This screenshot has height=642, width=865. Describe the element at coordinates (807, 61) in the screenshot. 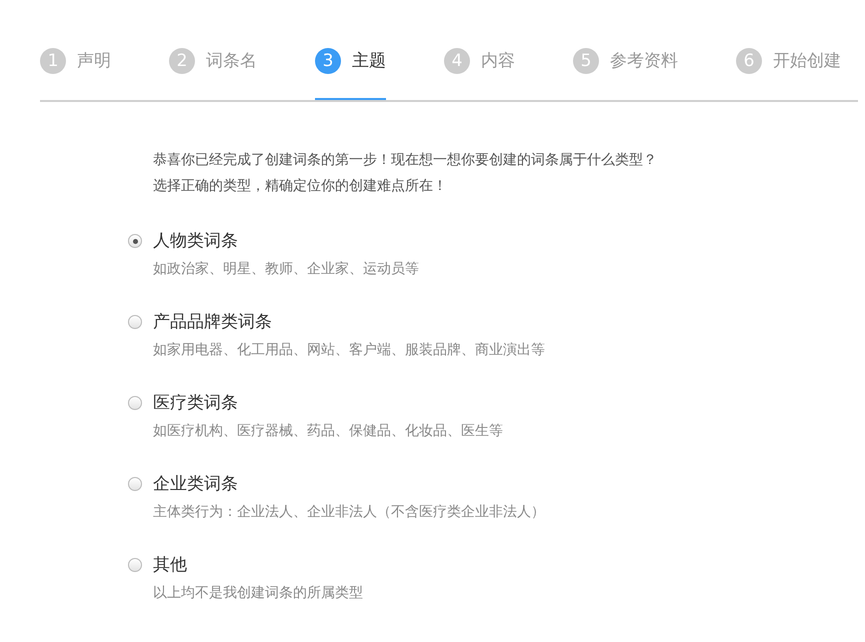

I see `step-label: 开始创建` at that location.